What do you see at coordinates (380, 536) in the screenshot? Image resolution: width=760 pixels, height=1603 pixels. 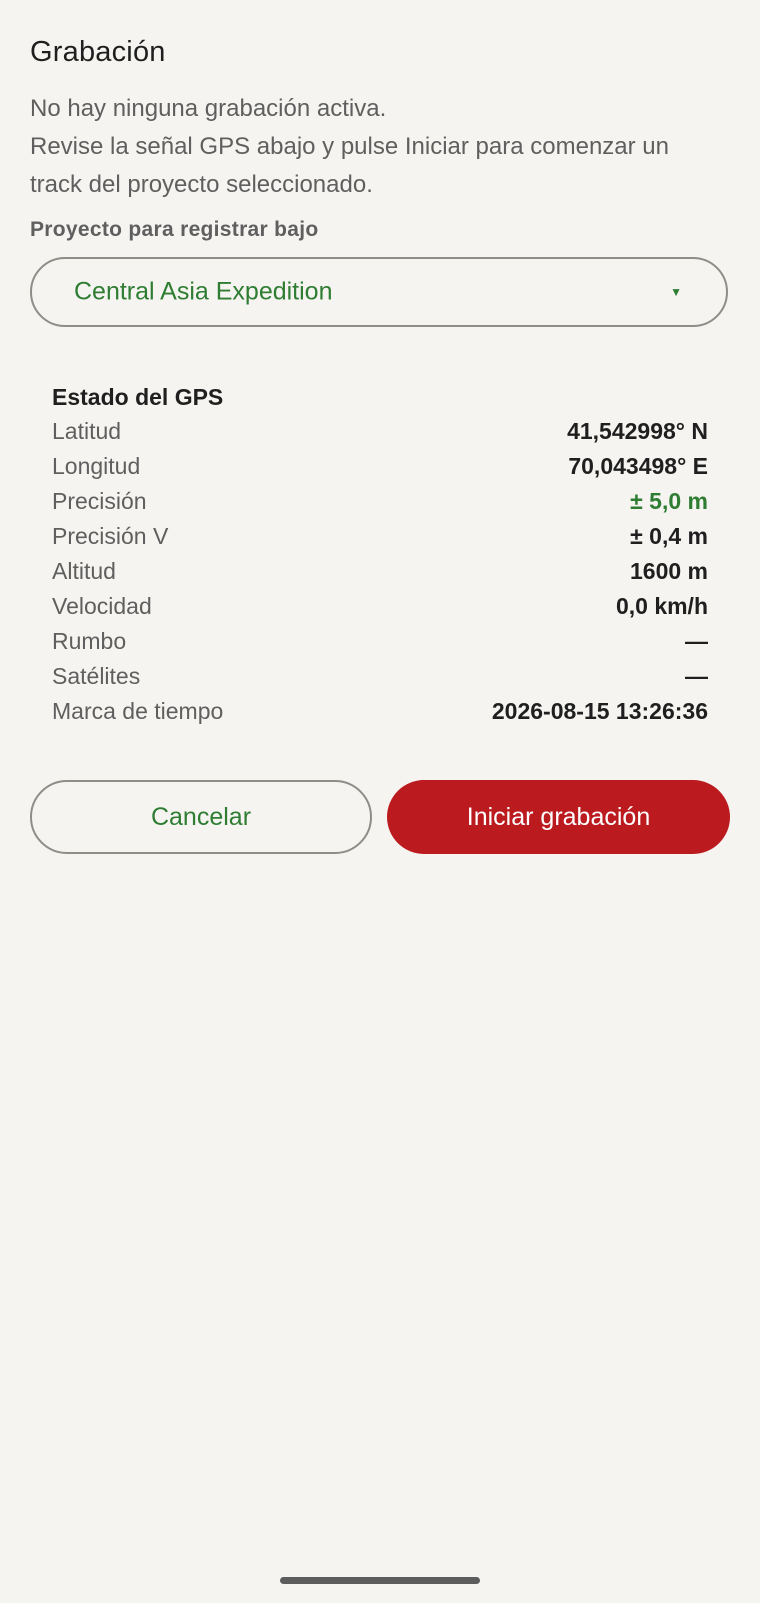 I see `gps-row-vertical-accuracy: Precisión V ± 0,4 m` at bounding box center [380, 536].